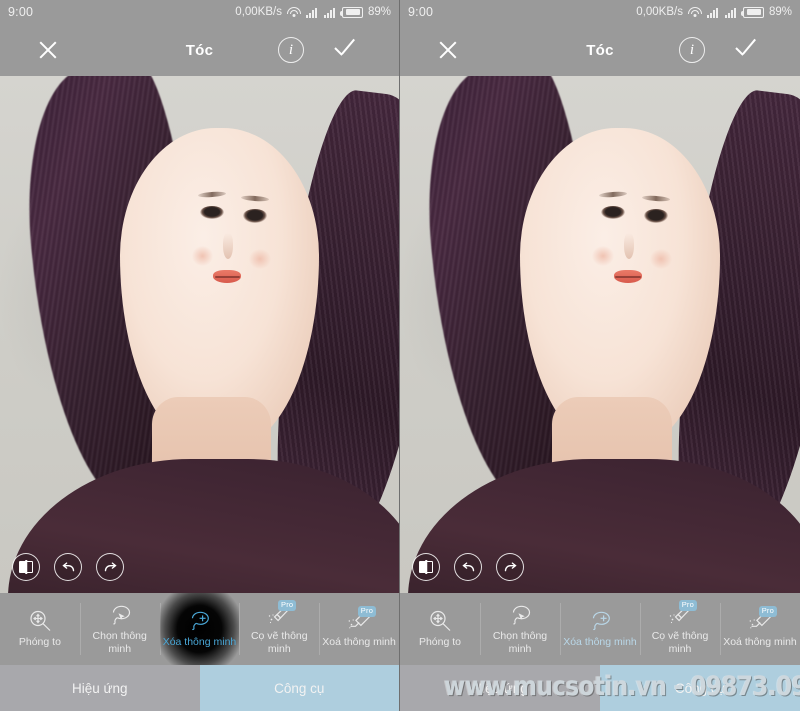  I want to click on tool-label: Xoá thông minh, so click(760, 642).